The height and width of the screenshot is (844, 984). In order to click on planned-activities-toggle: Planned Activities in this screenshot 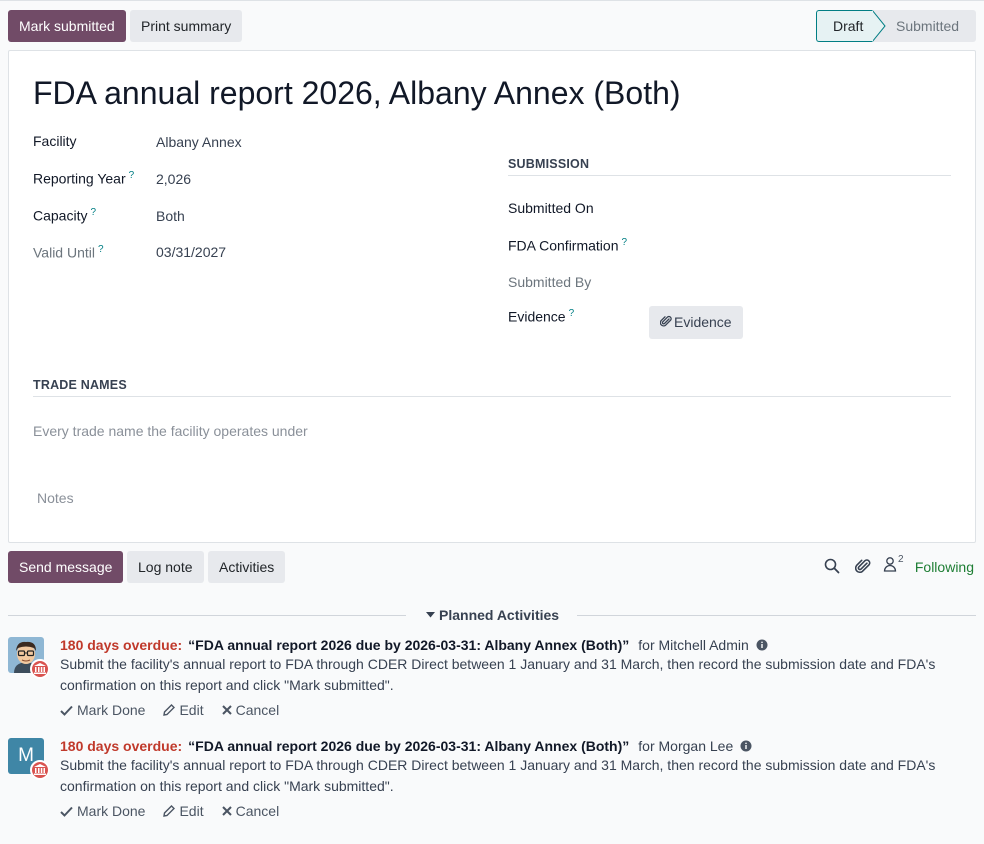, I will do `click(492, 615)`.